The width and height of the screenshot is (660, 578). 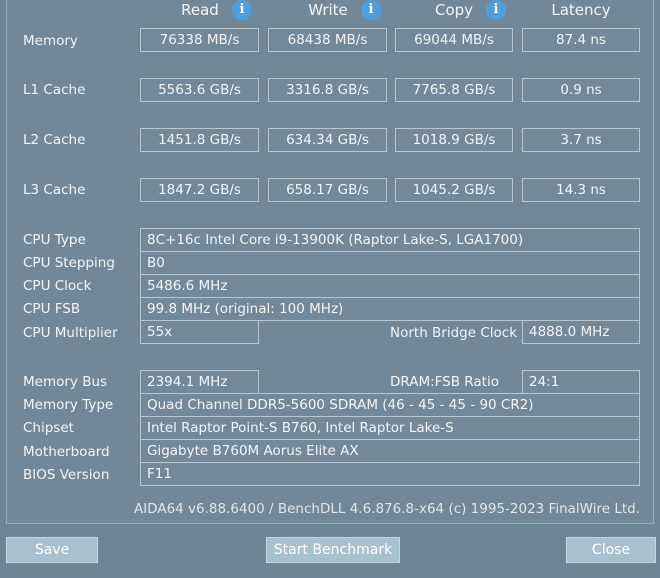 I want to click on read-info-icon: i, so click(x=242, y=10).